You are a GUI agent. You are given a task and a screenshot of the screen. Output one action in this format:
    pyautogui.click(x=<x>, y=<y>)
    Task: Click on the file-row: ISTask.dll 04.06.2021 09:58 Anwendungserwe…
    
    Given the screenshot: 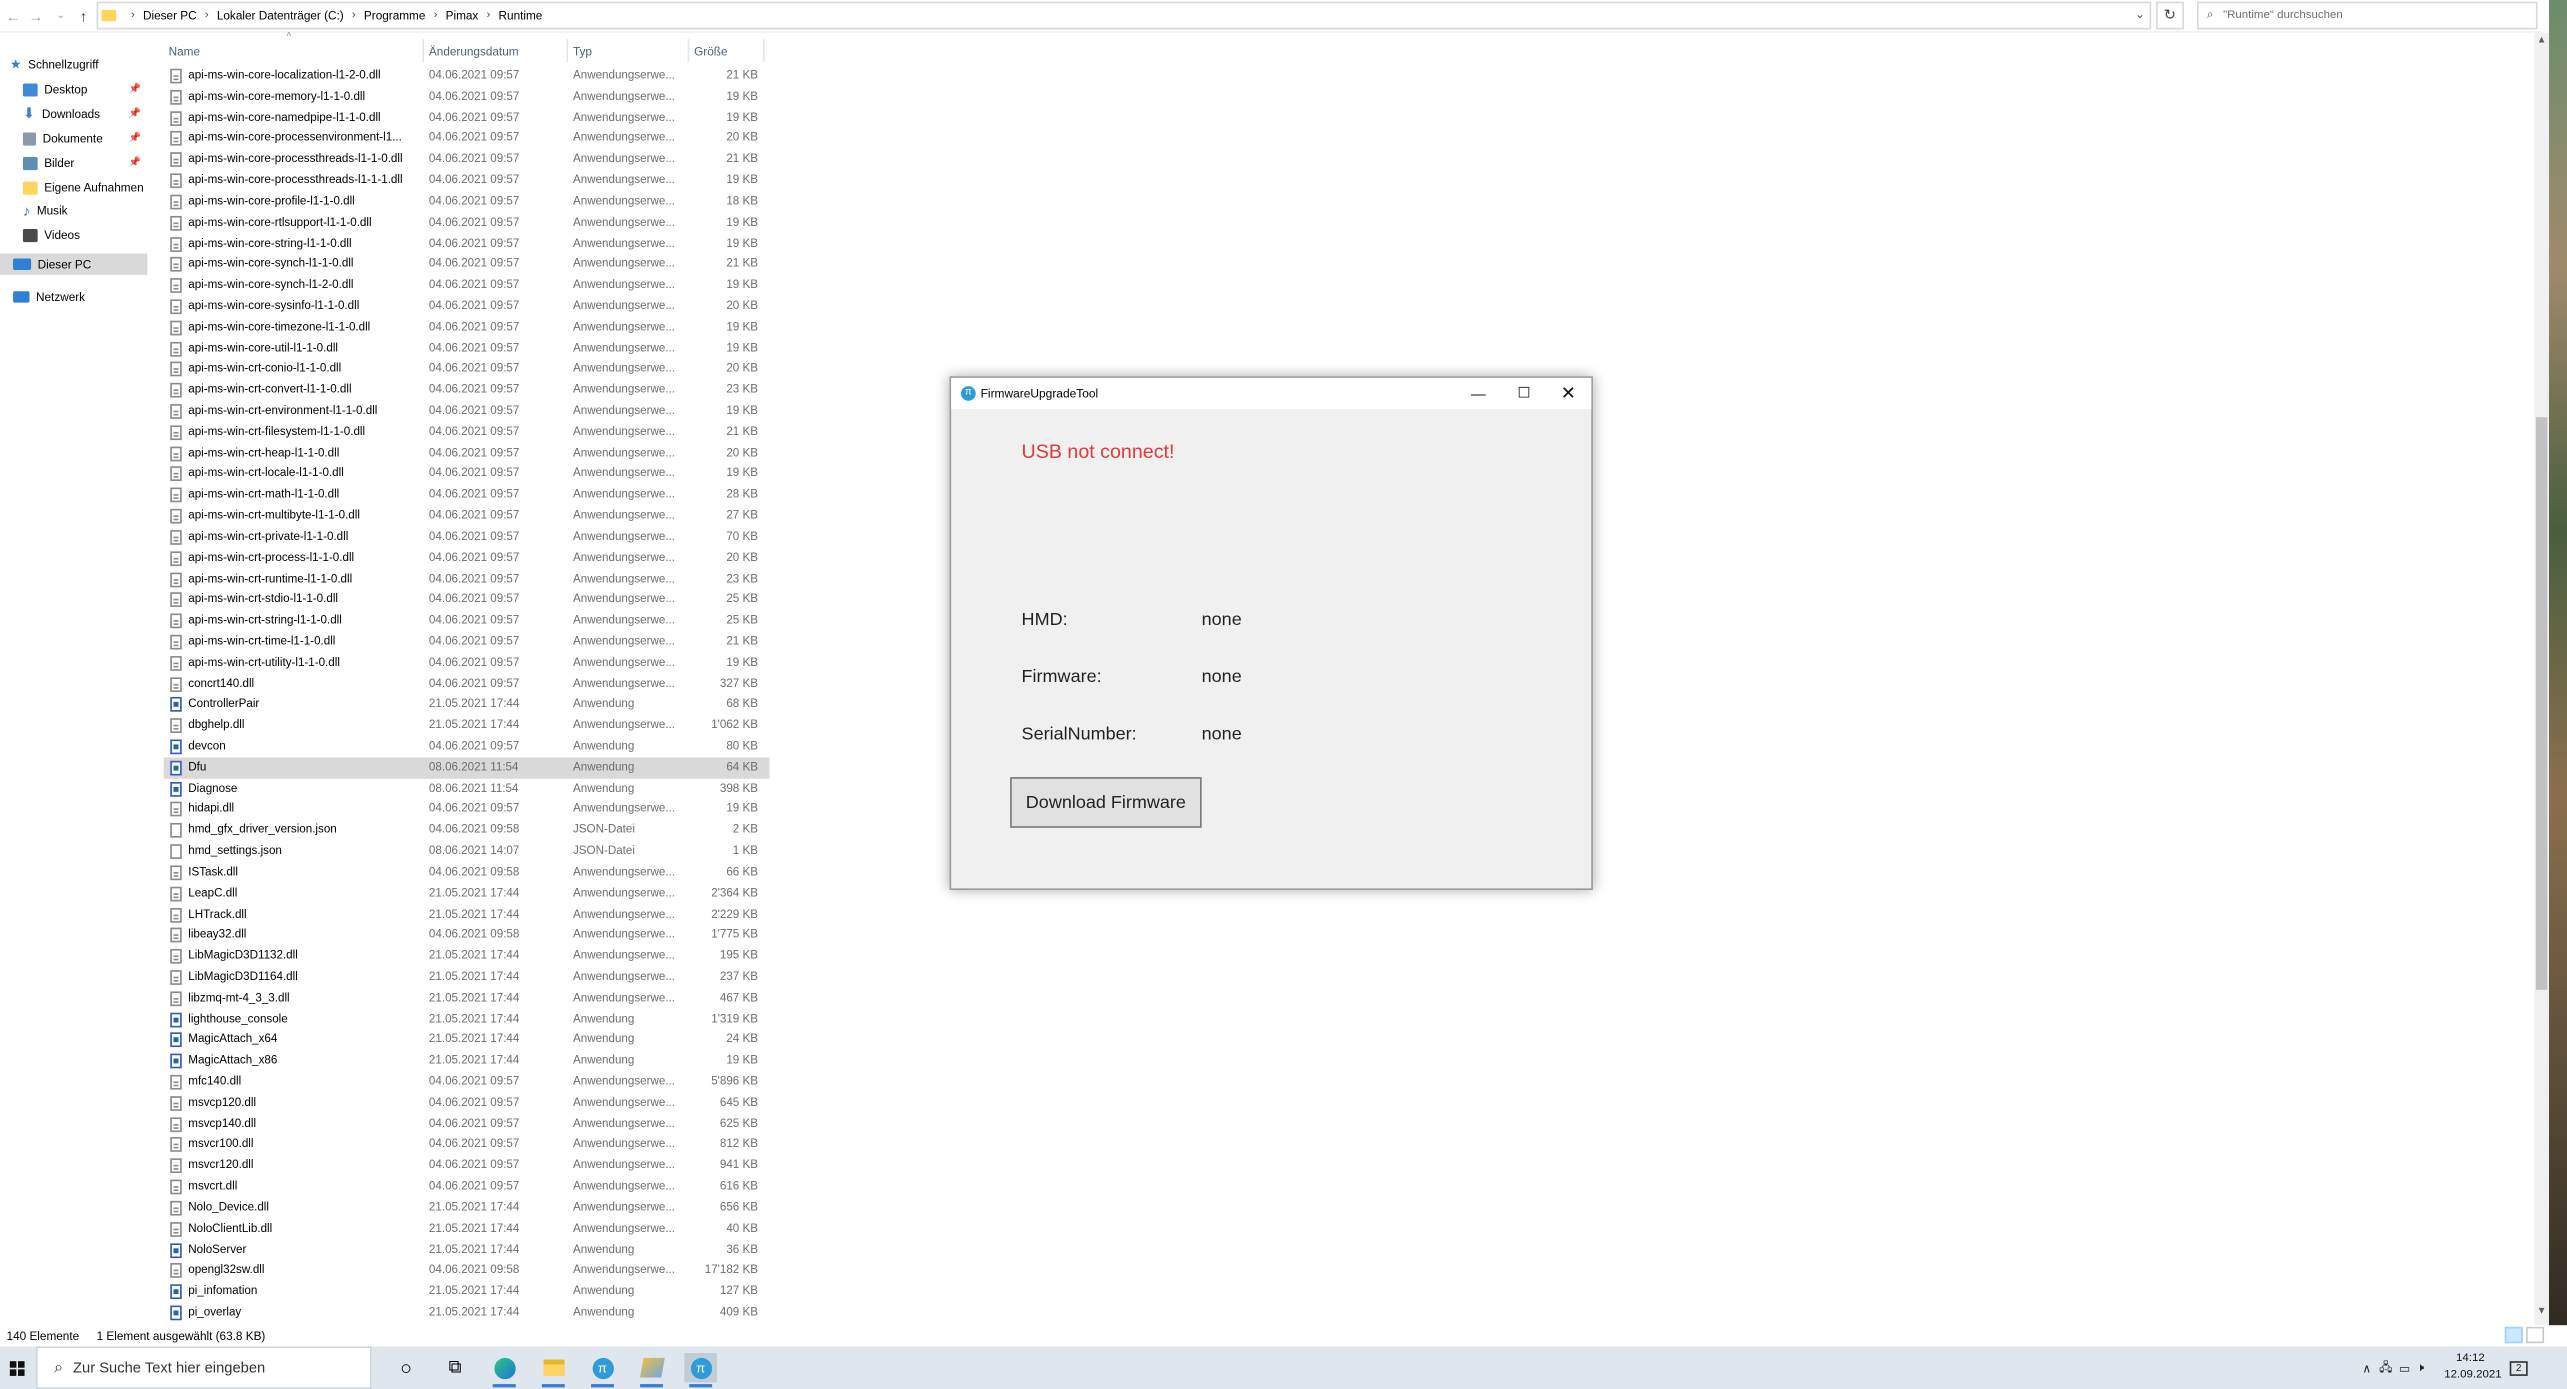 What is the action you would take?
    pyautogui.click(x=467, y=872)
    